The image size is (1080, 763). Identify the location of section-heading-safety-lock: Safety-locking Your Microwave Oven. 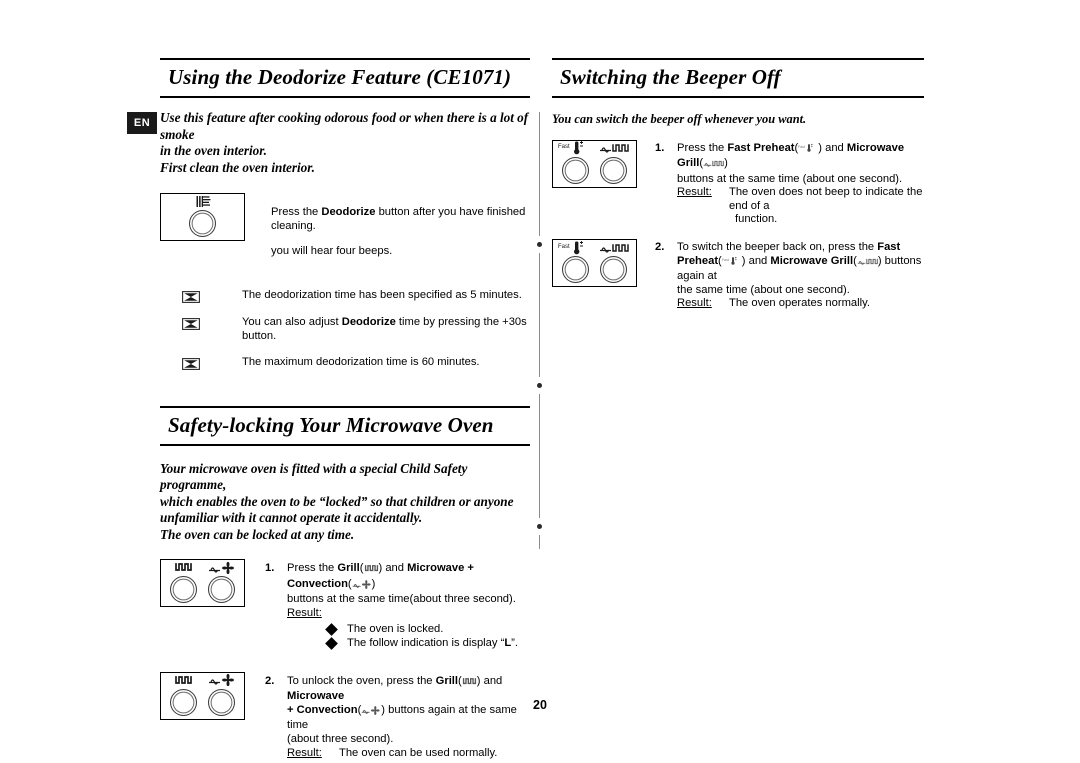
(345, 425).